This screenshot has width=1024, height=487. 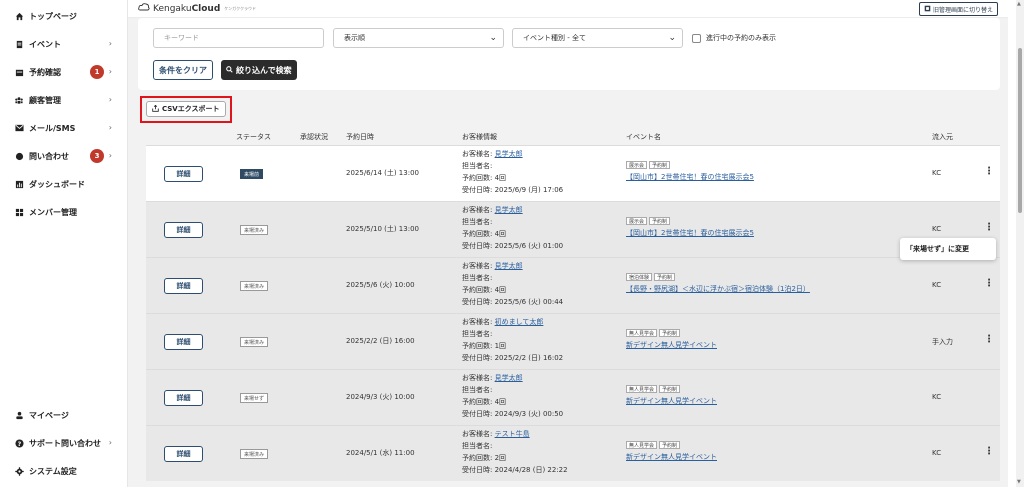 I want to click on sidebar-item-customers: 顧客管理 ›, so click(x=69, y=100).